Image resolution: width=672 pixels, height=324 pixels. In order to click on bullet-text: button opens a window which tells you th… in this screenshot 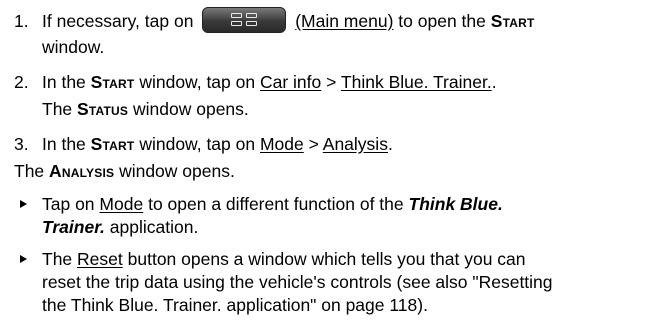, I will do `click(326, 259)`.